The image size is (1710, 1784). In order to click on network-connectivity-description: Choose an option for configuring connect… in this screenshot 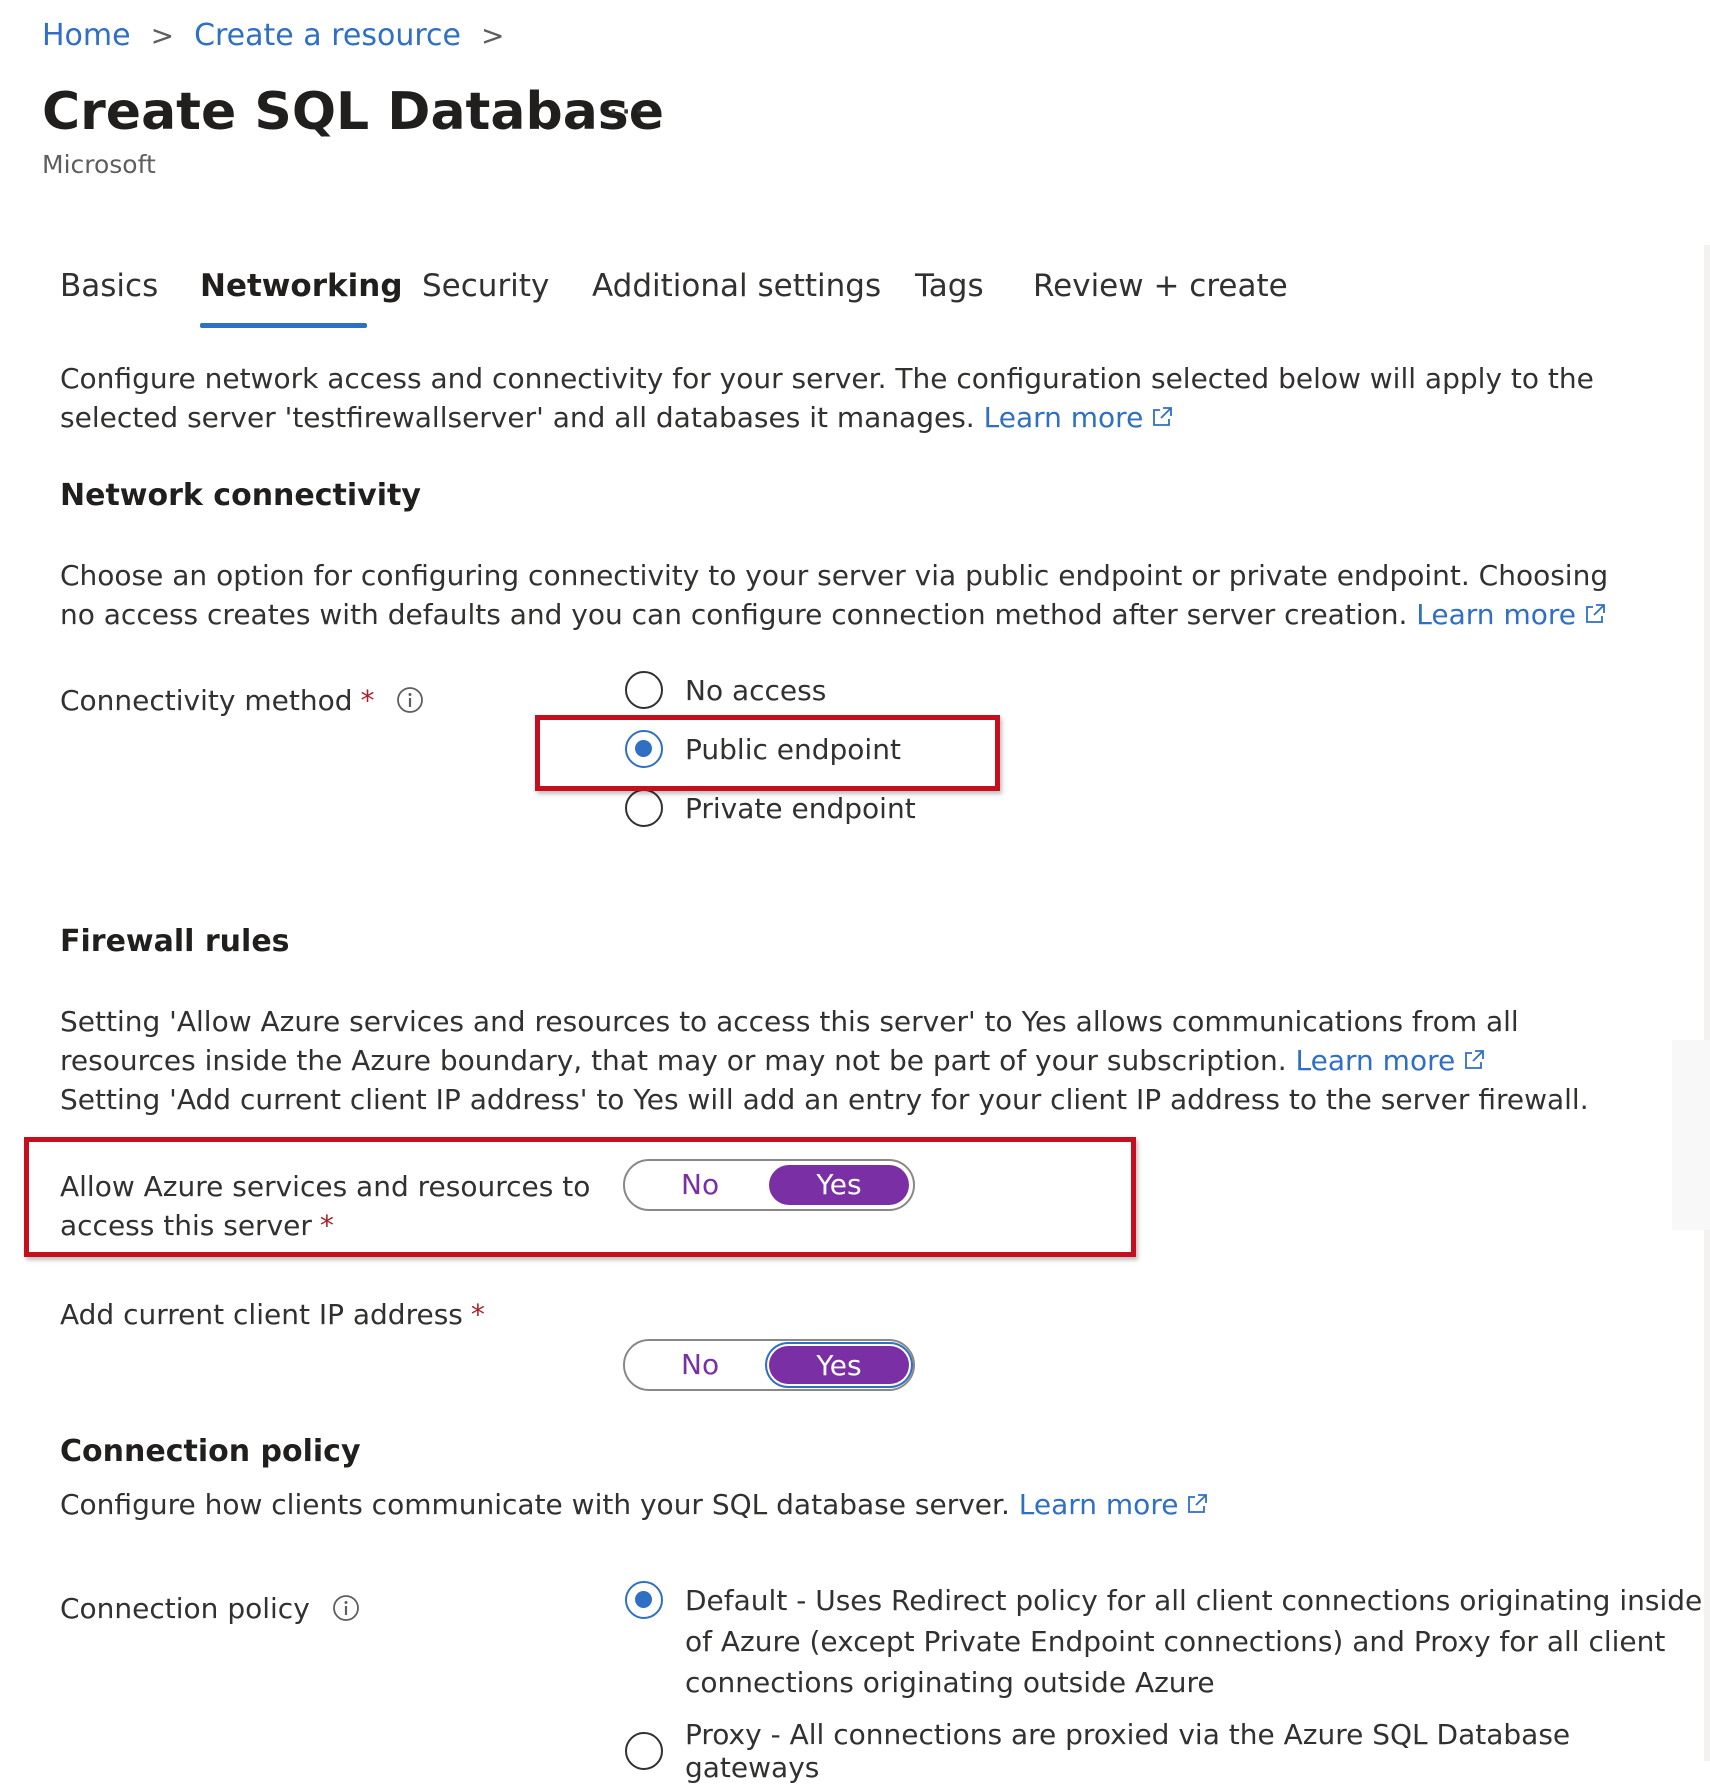, I will do `click(834, 595)`.